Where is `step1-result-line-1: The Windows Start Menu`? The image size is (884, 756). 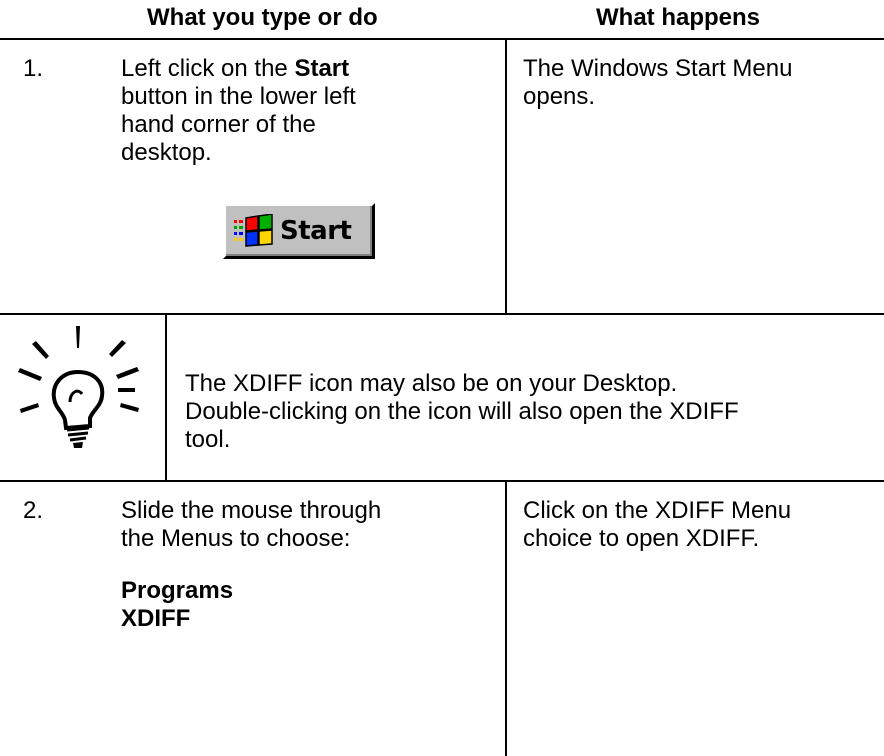 step1-result-line-1: The Windows Start Menu is located at coordinates (658, 68).